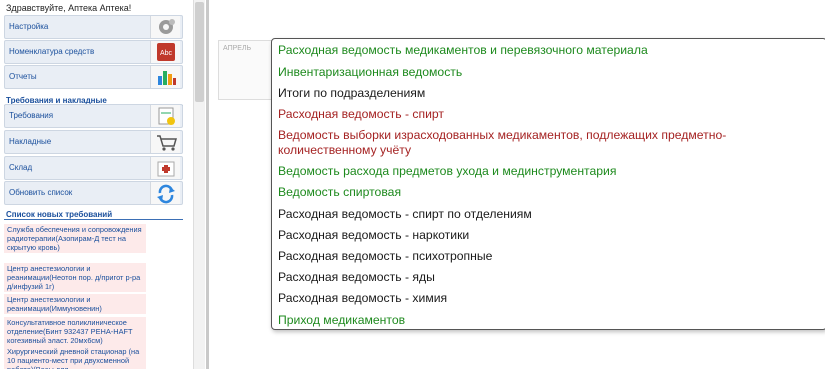  I want to click on month-placeholder: АПРЕЛЬ, so click(237, 48).